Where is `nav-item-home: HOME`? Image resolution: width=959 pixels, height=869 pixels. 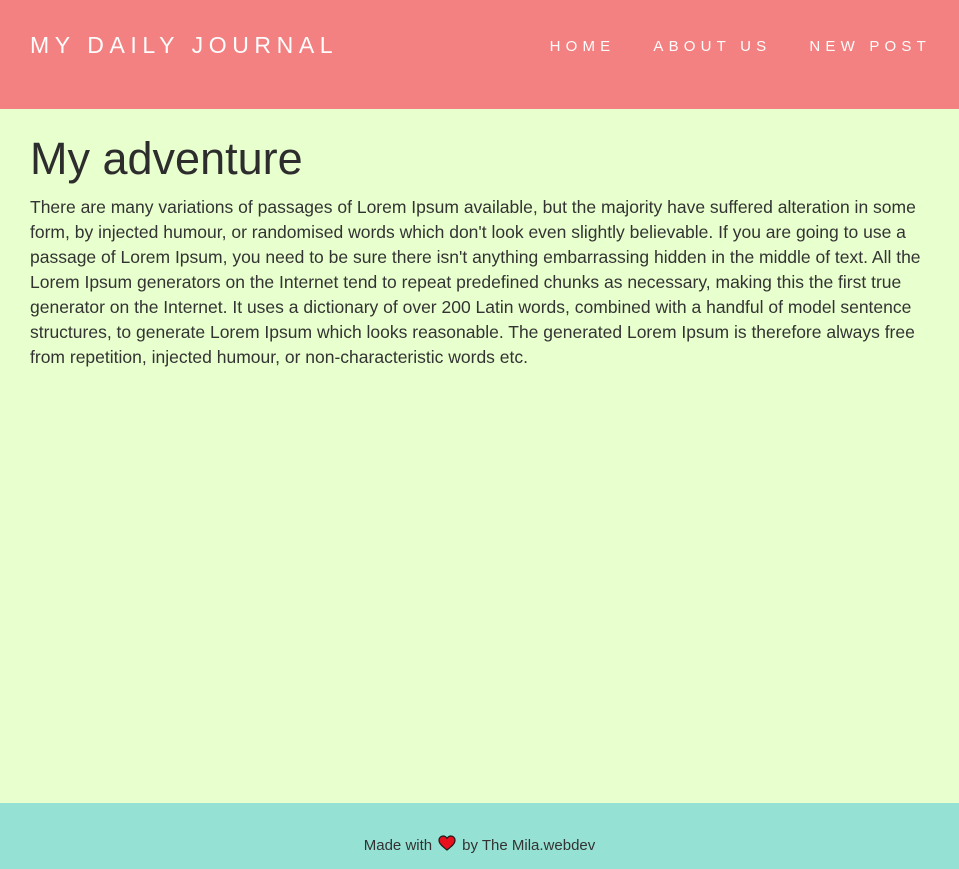 nav-item-home: HOME is located at coordinates (583, 47).